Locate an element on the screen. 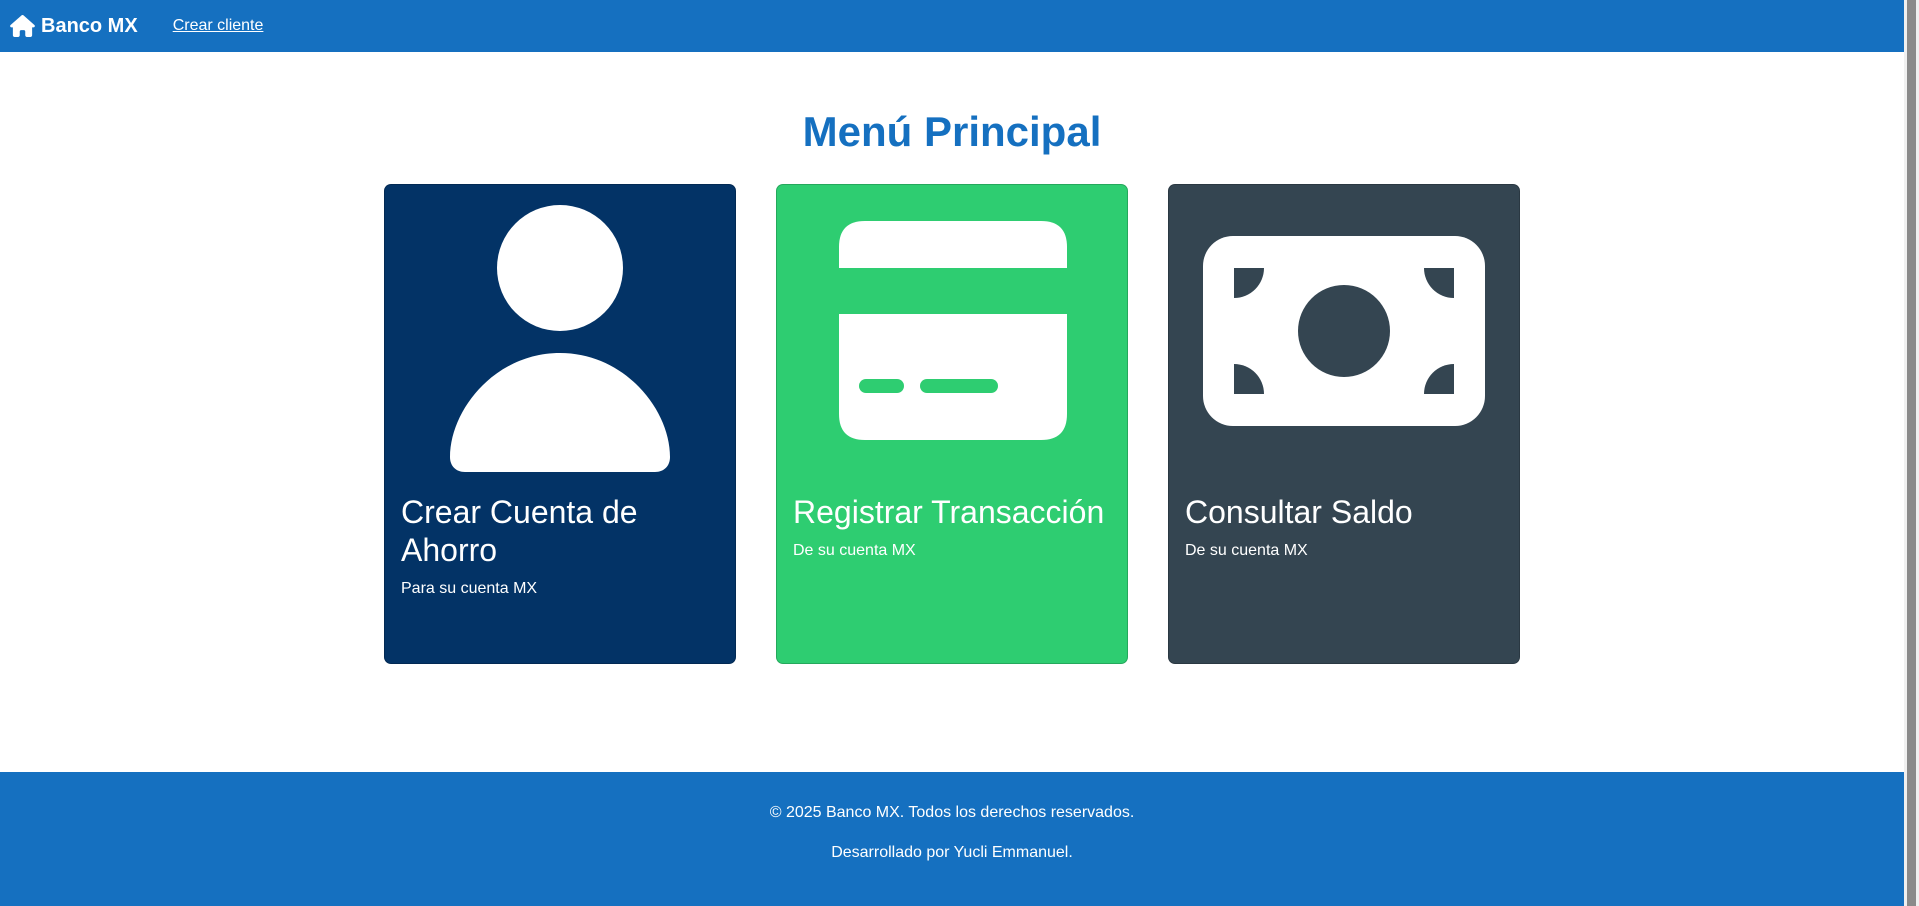 The height and width of the screenshot is (906, 1919). card-crear-cuenta-ahorro: Crear Cuenta de Ahorro Para su cuenta MX is located at coordinates (560, 424).